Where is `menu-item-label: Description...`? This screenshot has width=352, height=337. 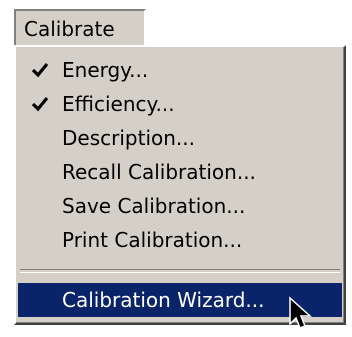 menu-item-label: Description... is located at coordinates (128, 138).